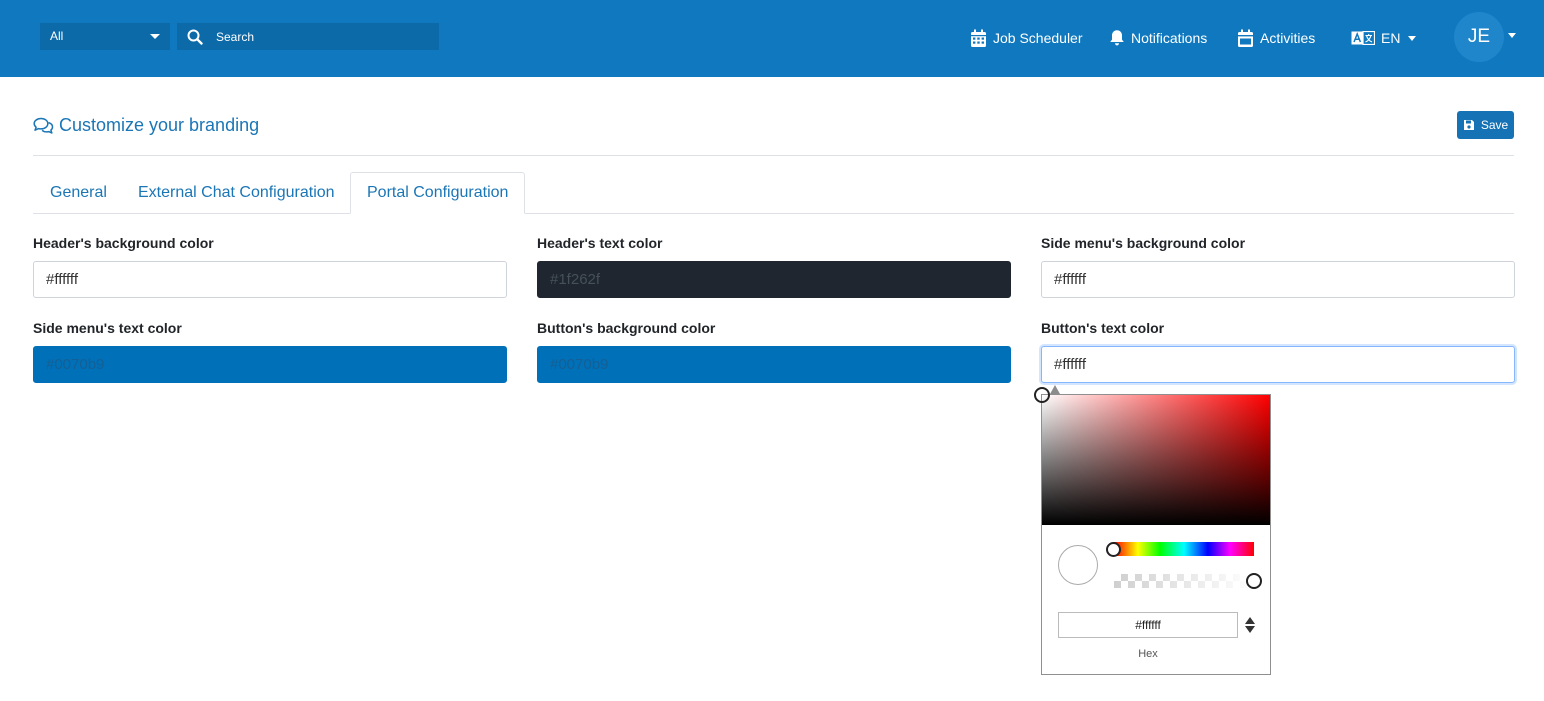 The height and width of the screenshot is (701, 1544). What do you see at coordinates (319, 36) in the screenshot?
I see `search-input` at bounding box center [319, 36].